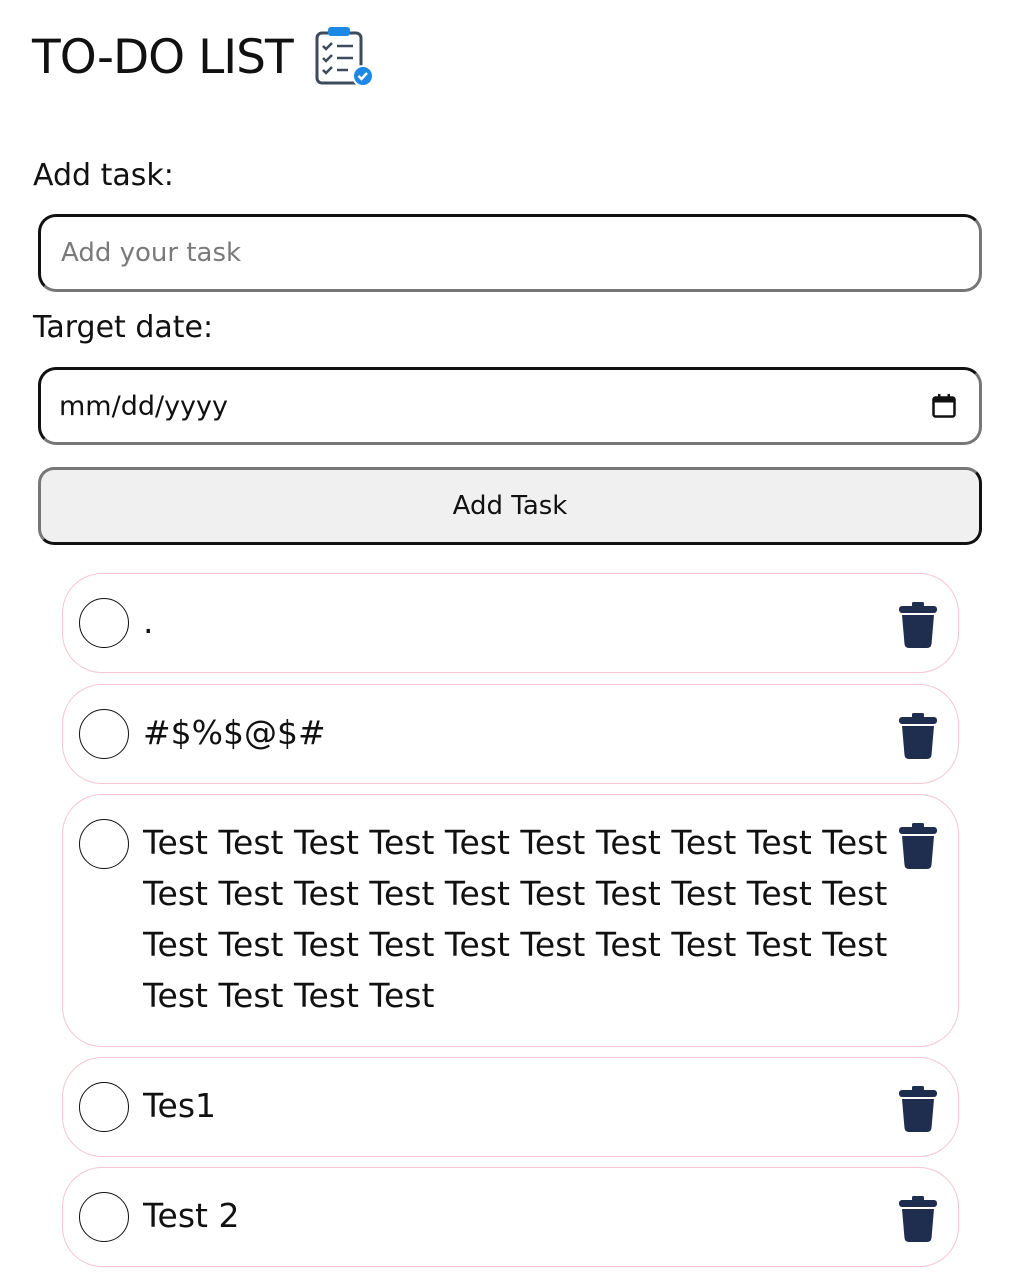  Describe the element at coordinates (234, 732) in the screenshot. I see `task-text: #$%$@$#` at that location.